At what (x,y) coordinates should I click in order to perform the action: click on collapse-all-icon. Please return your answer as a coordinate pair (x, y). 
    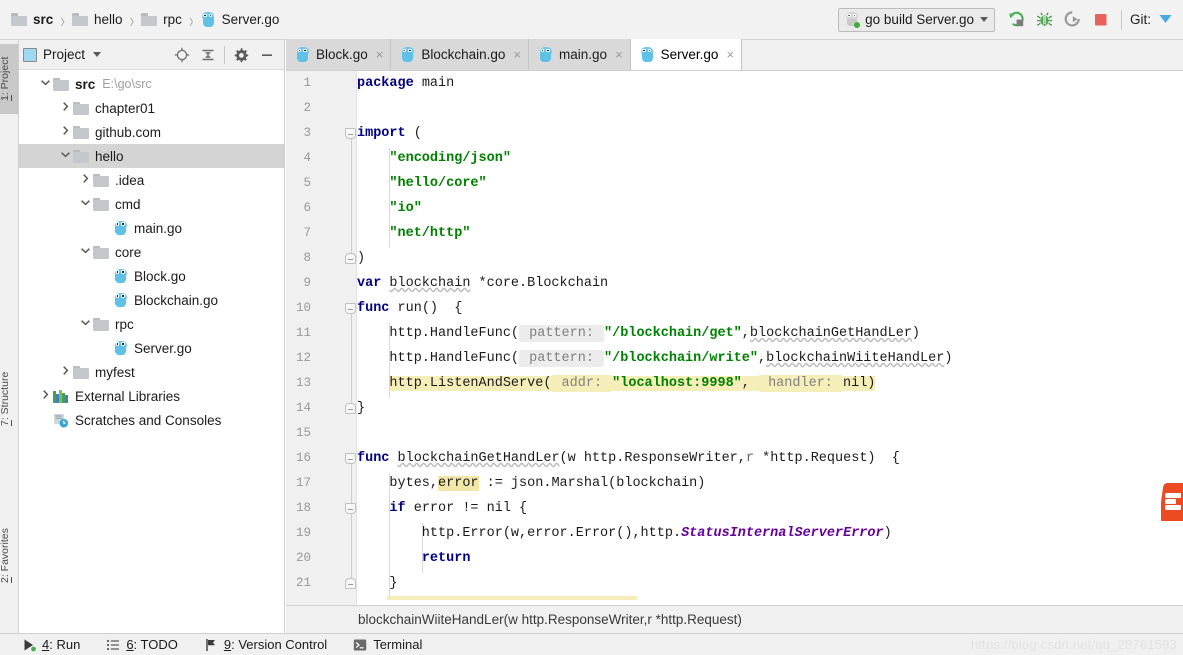
    Looking at the image, I should click on (208, 54).